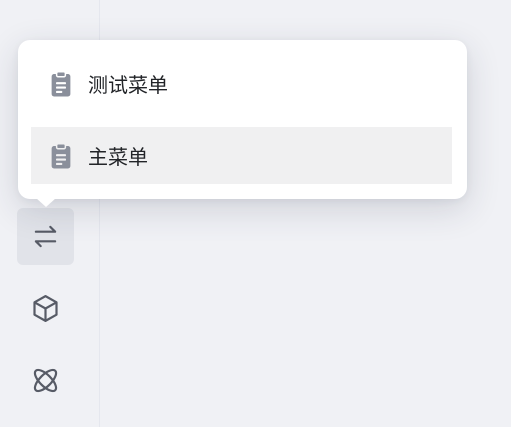 This screenshot has width=511, height=427. I want to click on atom-icon, so click(45, 380).